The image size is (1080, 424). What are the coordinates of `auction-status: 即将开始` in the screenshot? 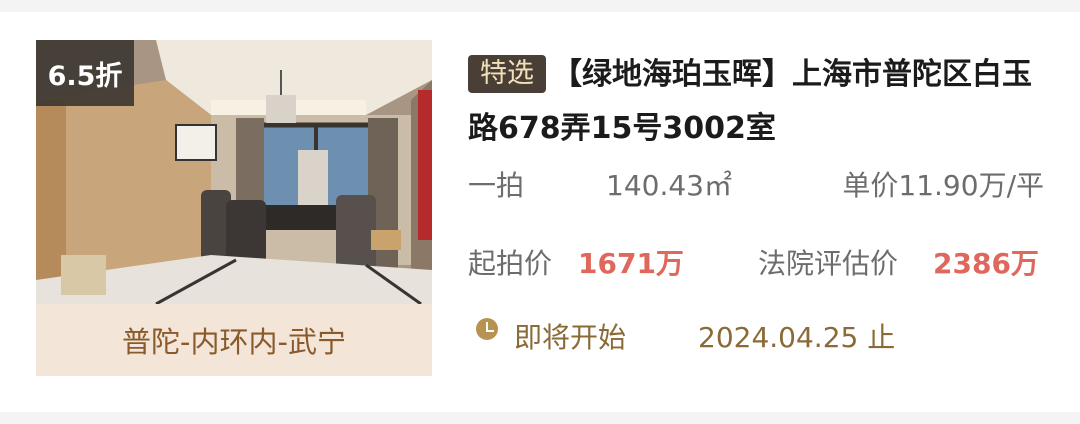 It's located at (570, 337).